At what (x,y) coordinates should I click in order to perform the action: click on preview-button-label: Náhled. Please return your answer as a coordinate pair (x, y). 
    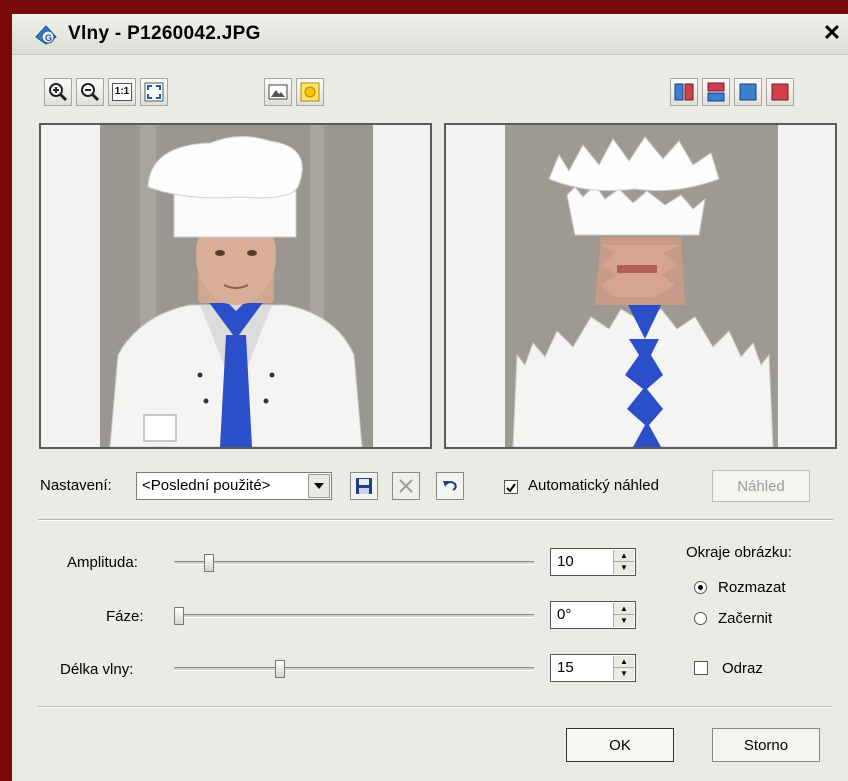
    Looking at the image, I should click on (761, 486).